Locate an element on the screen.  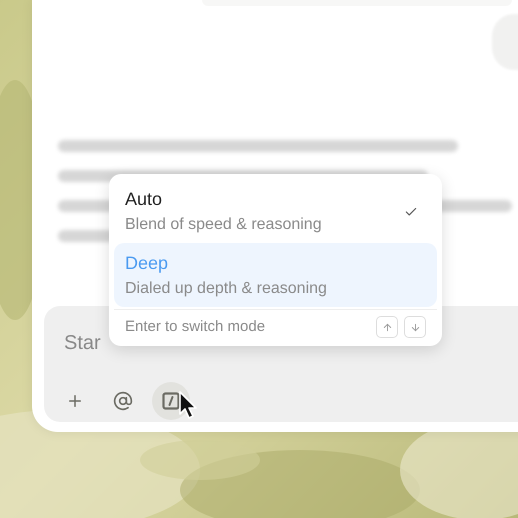
hint-text: Enter to switch mode is located at coordinates (195, 327).